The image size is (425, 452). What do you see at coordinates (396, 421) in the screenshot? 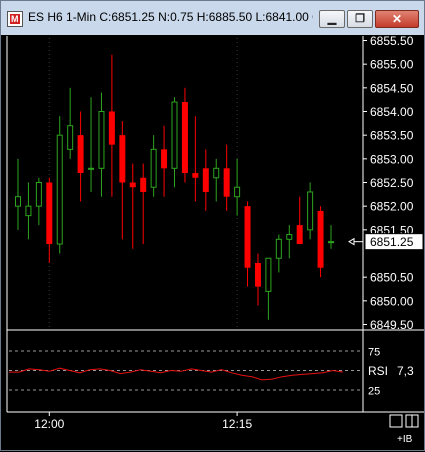
I see `single-pane-icon` at bounding box center [396, 421].